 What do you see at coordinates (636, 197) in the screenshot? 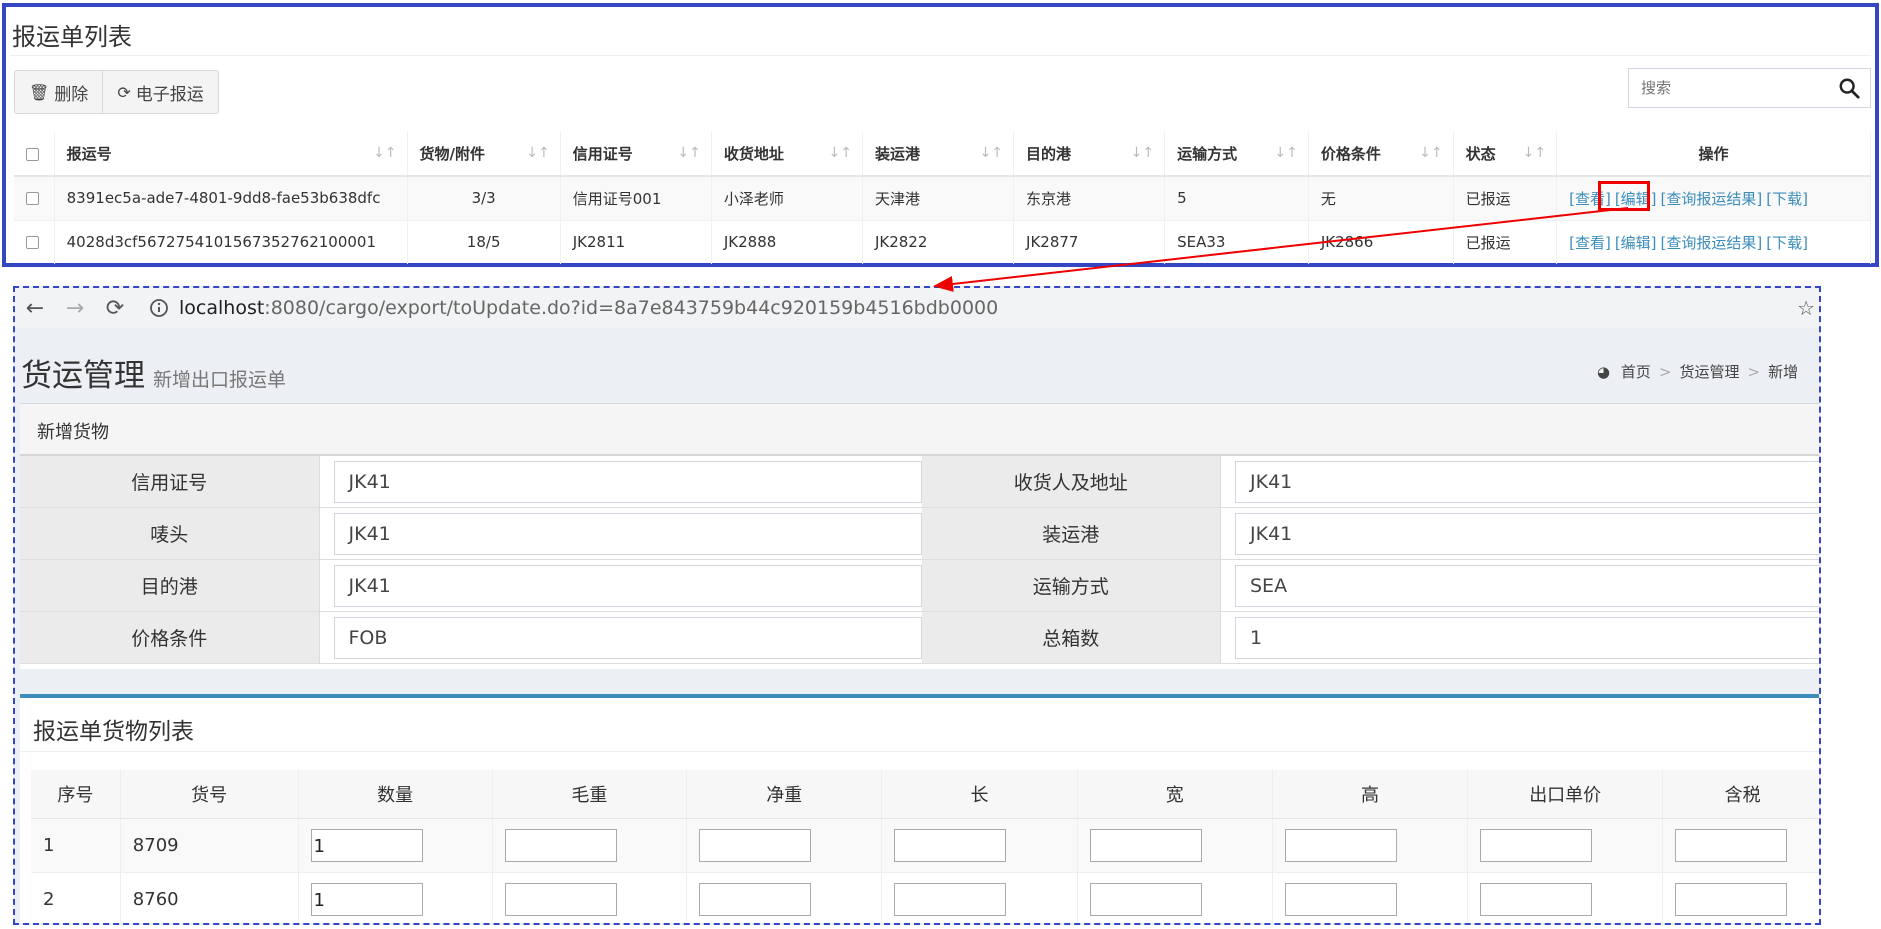
I see `cell: 信用证号001` at bounding box center [636, 197].